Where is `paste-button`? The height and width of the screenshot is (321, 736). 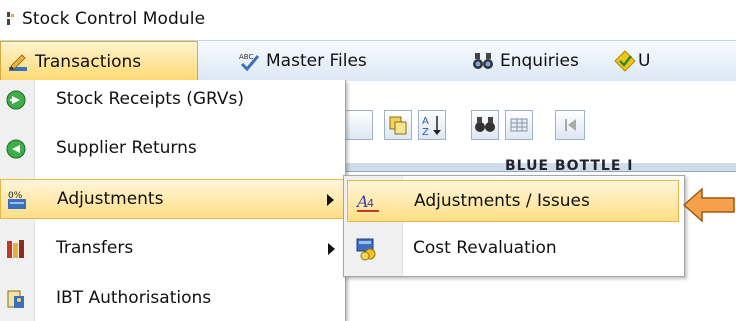
paste-button is located at coordinates (398, 125).